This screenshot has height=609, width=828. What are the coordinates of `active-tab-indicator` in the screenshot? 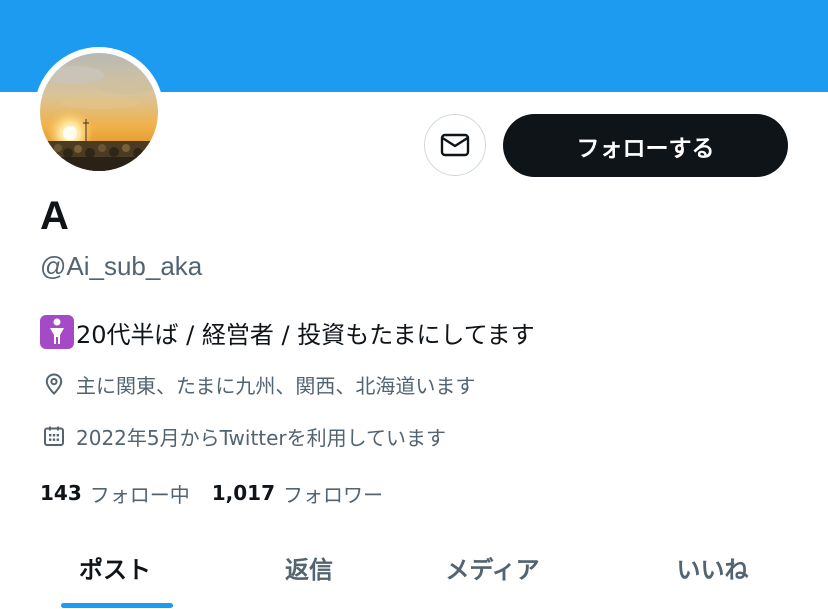 It's located at (117, 605).